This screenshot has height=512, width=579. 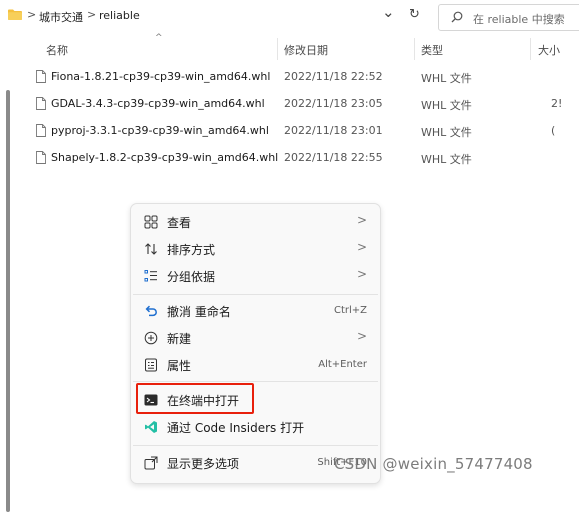 I want to click on menu-item-label: 撤消 重命名, so click(x=199, y=312).